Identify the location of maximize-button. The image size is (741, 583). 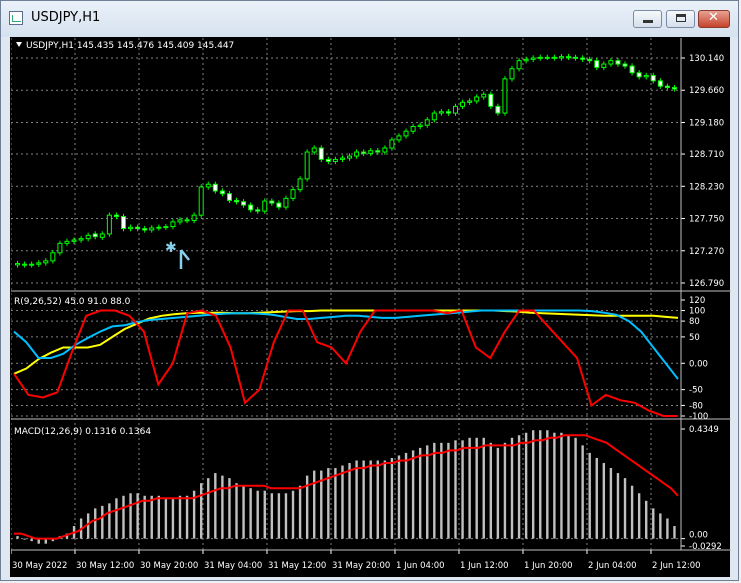
(680, 19).